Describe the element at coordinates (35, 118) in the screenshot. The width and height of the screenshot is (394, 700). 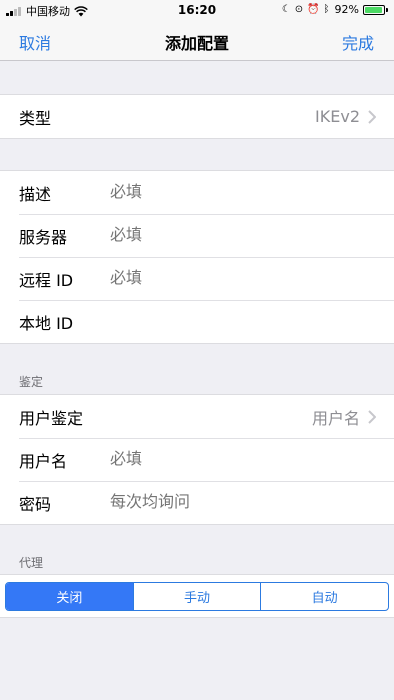
I see `type-label: 类型` at that location.